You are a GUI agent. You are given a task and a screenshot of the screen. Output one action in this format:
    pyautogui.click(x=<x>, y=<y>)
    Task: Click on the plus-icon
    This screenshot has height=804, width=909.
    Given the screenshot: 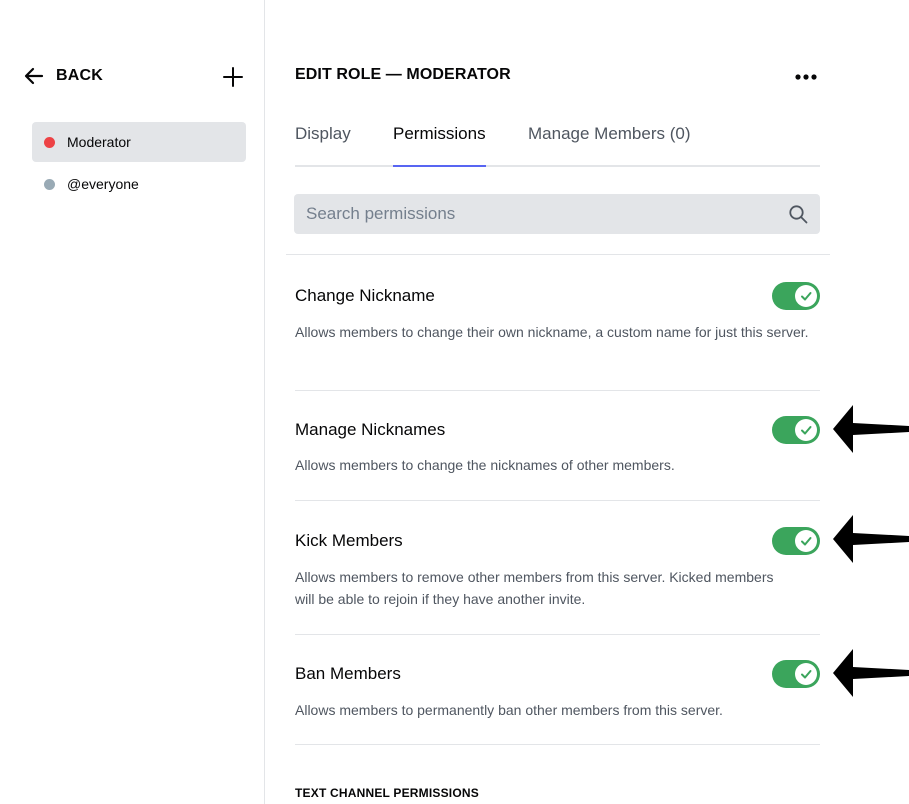 What is the action you would take?
    pyautogui.click(x=233, y=77)
    